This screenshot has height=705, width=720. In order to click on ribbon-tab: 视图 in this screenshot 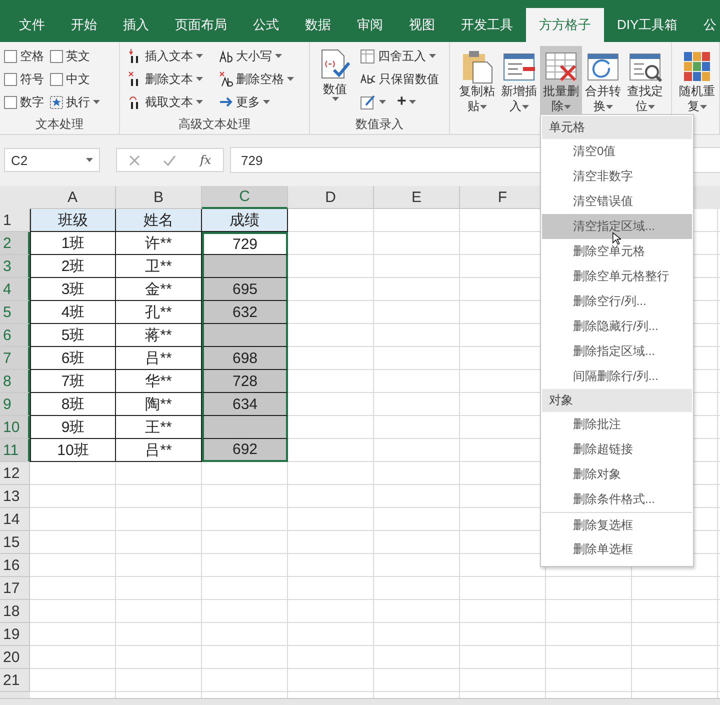, I will do `click(422, 25)`.